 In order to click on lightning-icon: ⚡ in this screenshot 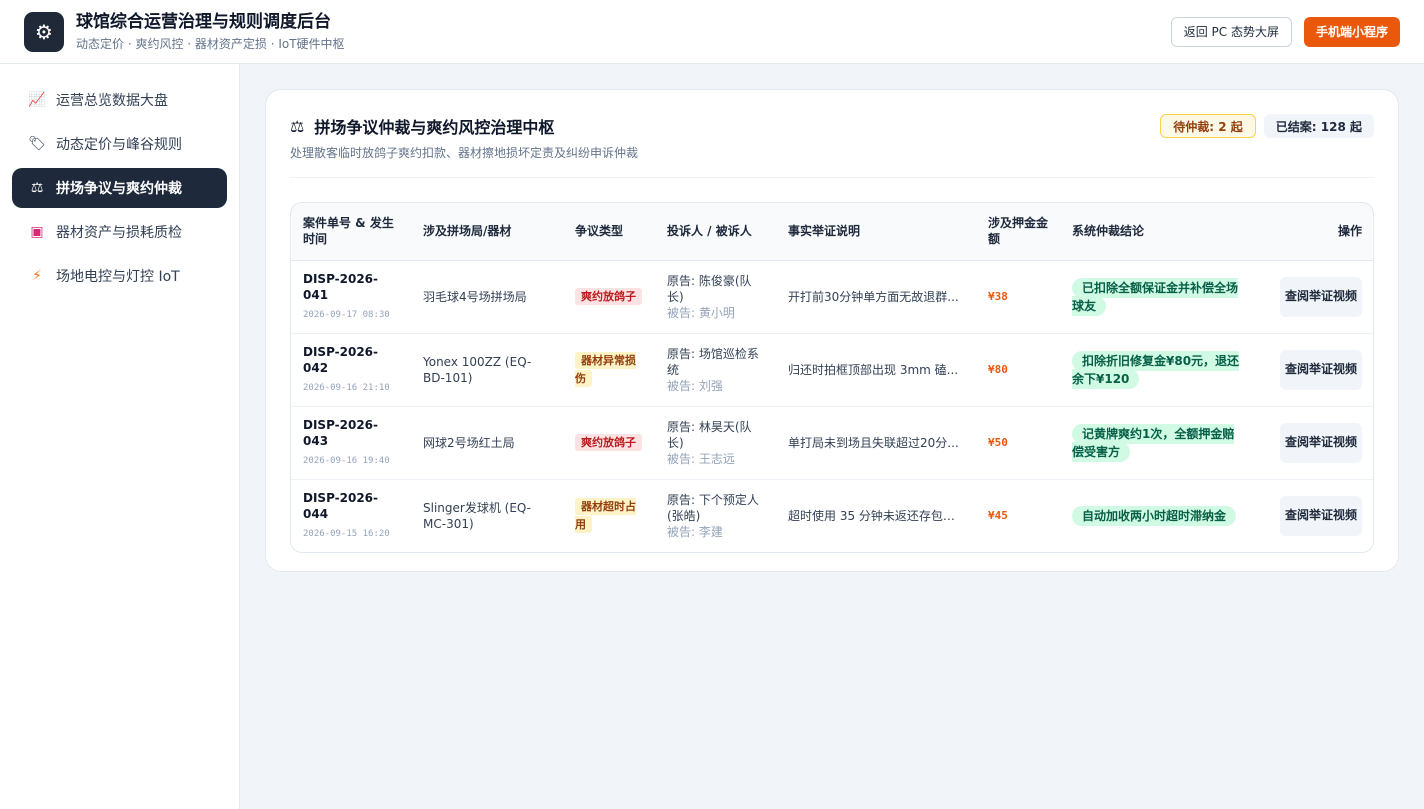, I will do `click(37, 276)`.